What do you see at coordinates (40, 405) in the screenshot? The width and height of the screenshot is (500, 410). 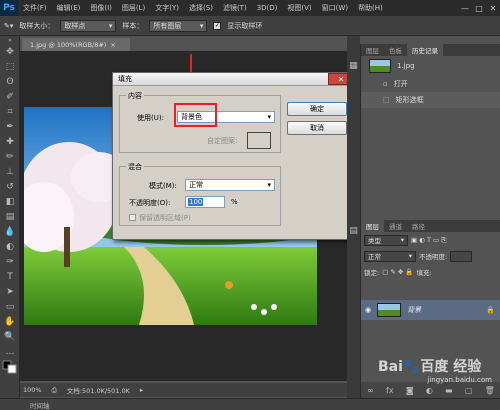 I see `timeline-label: 时间轴` at bounding box center [40, 405].